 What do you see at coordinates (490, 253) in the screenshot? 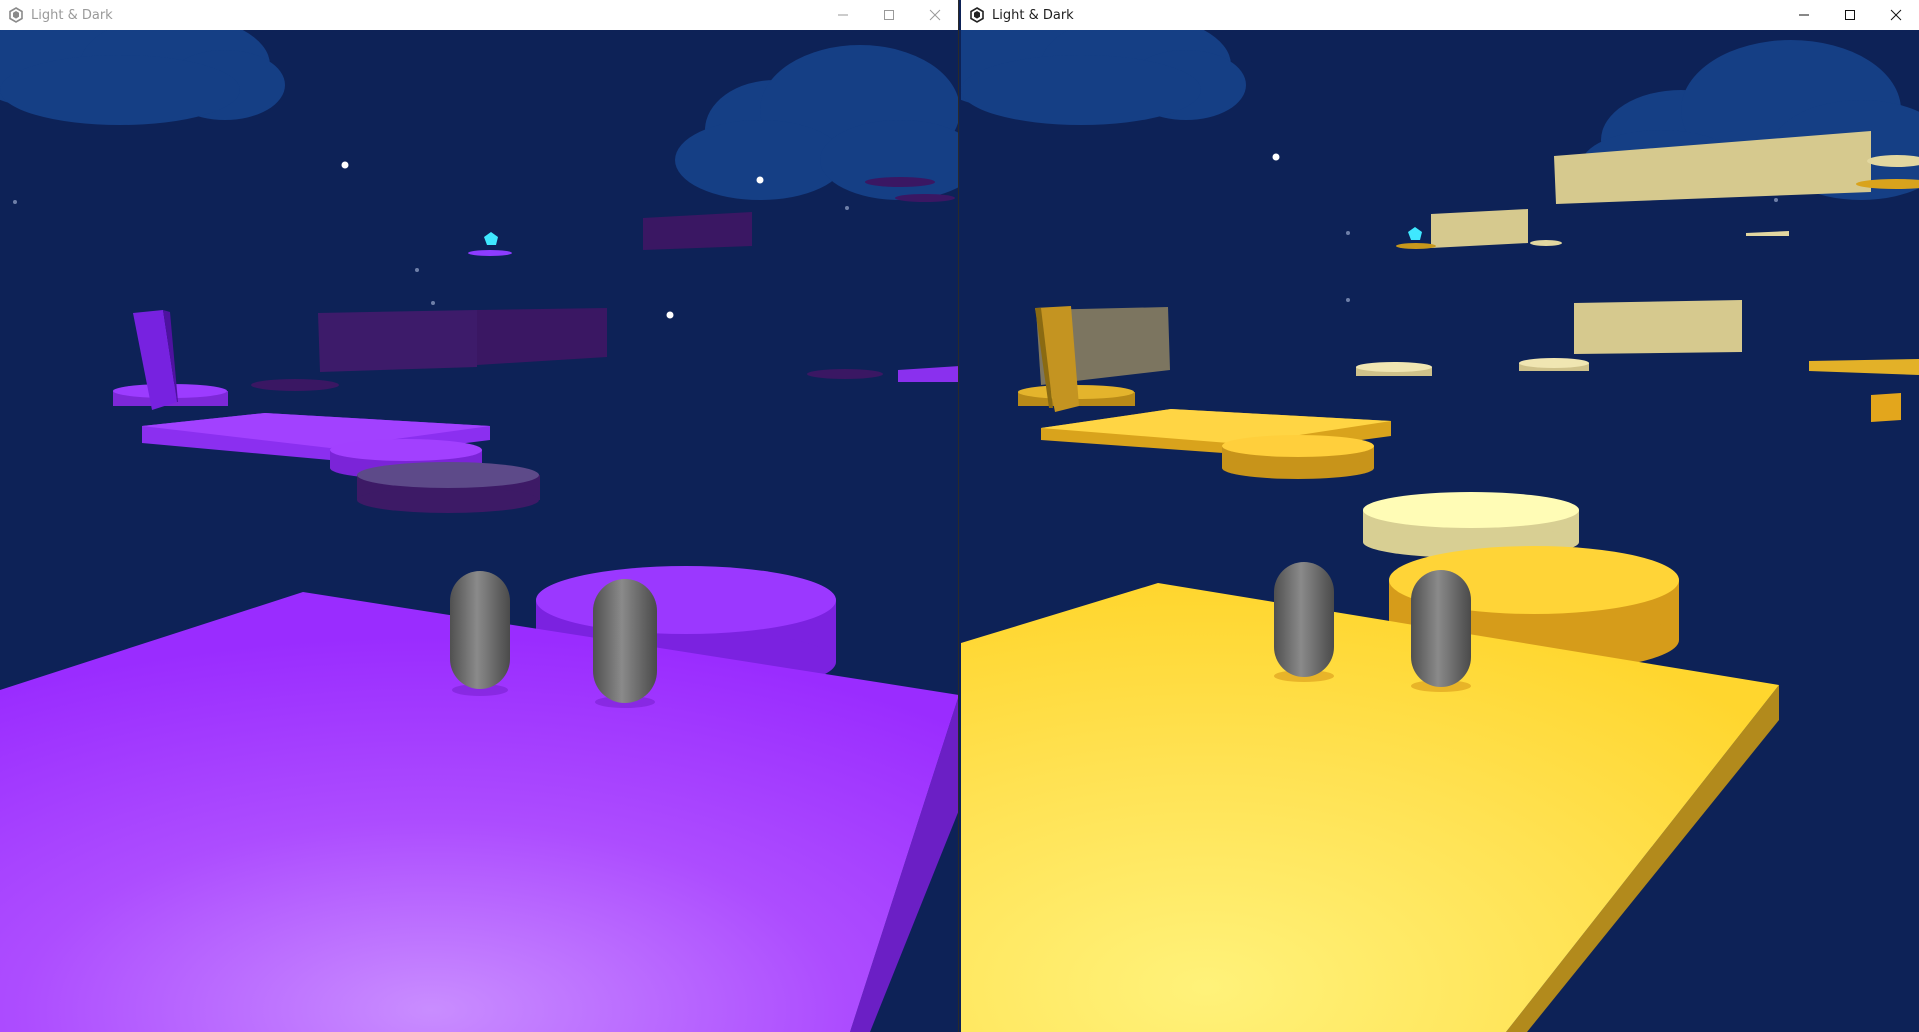
I see `distant-disc-platform` at bounding box center [490, 253].